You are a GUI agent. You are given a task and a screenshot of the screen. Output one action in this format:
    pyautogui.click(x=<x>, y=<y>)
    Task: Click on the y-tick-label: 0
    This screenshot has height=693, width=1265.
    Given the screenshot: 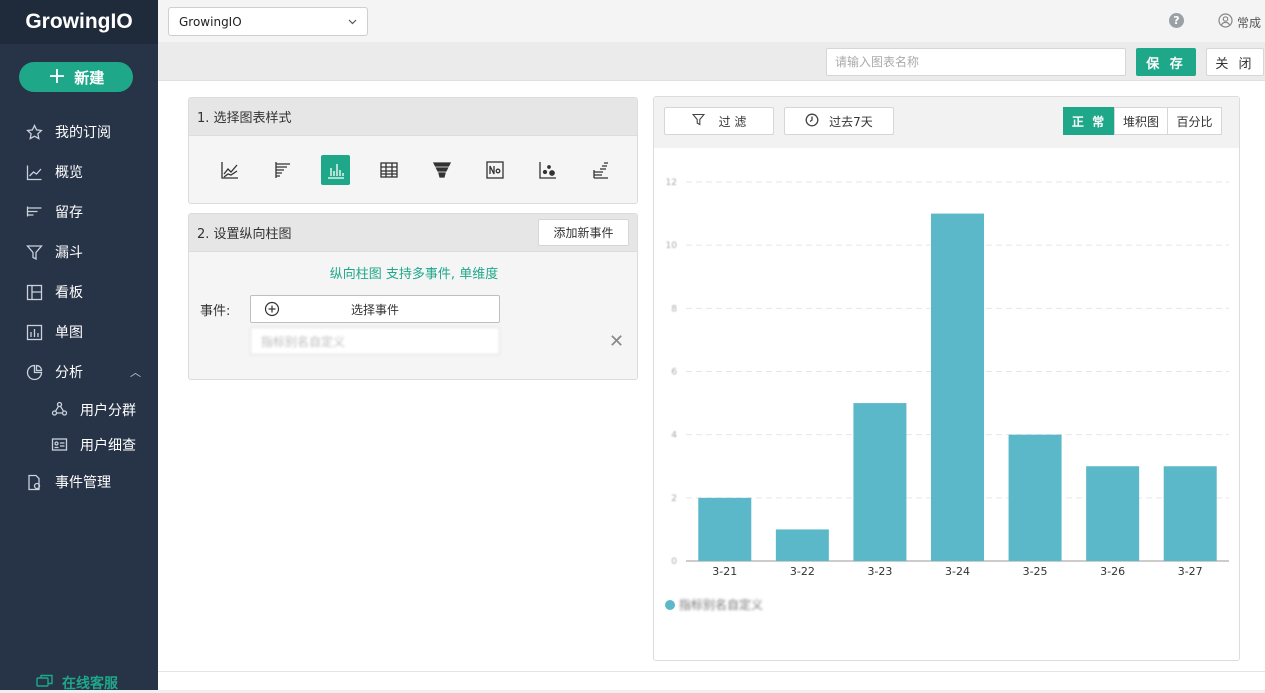 What is the action you would take?
    pyautogui.click(x=674, y=562)
    